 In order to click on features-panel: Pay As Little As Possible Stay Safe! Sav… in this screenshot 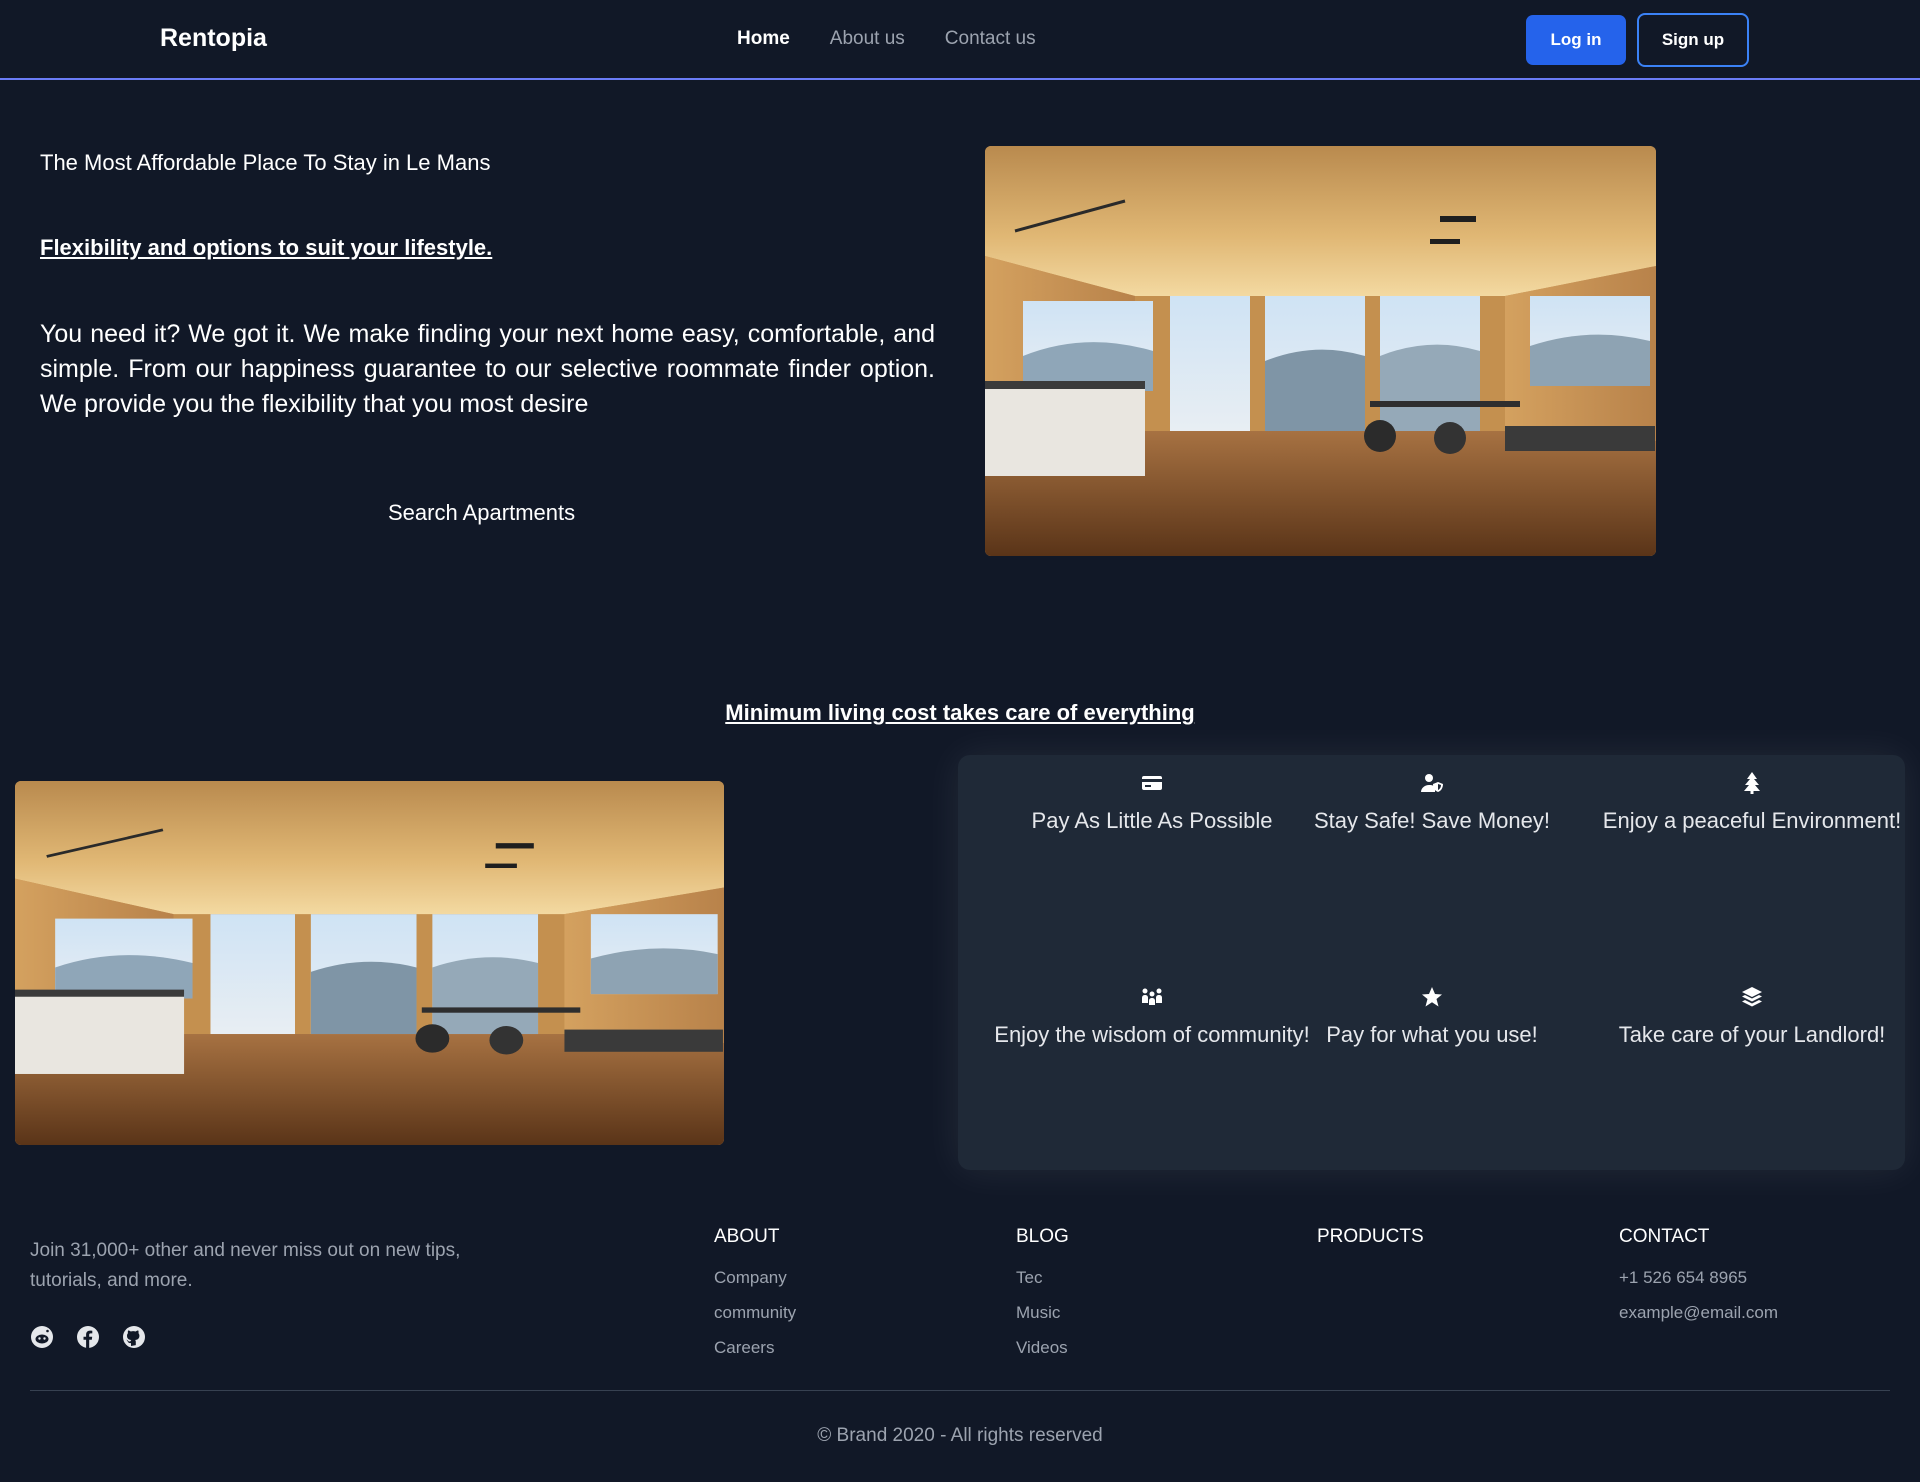, I will do `click(1431, 962)`.